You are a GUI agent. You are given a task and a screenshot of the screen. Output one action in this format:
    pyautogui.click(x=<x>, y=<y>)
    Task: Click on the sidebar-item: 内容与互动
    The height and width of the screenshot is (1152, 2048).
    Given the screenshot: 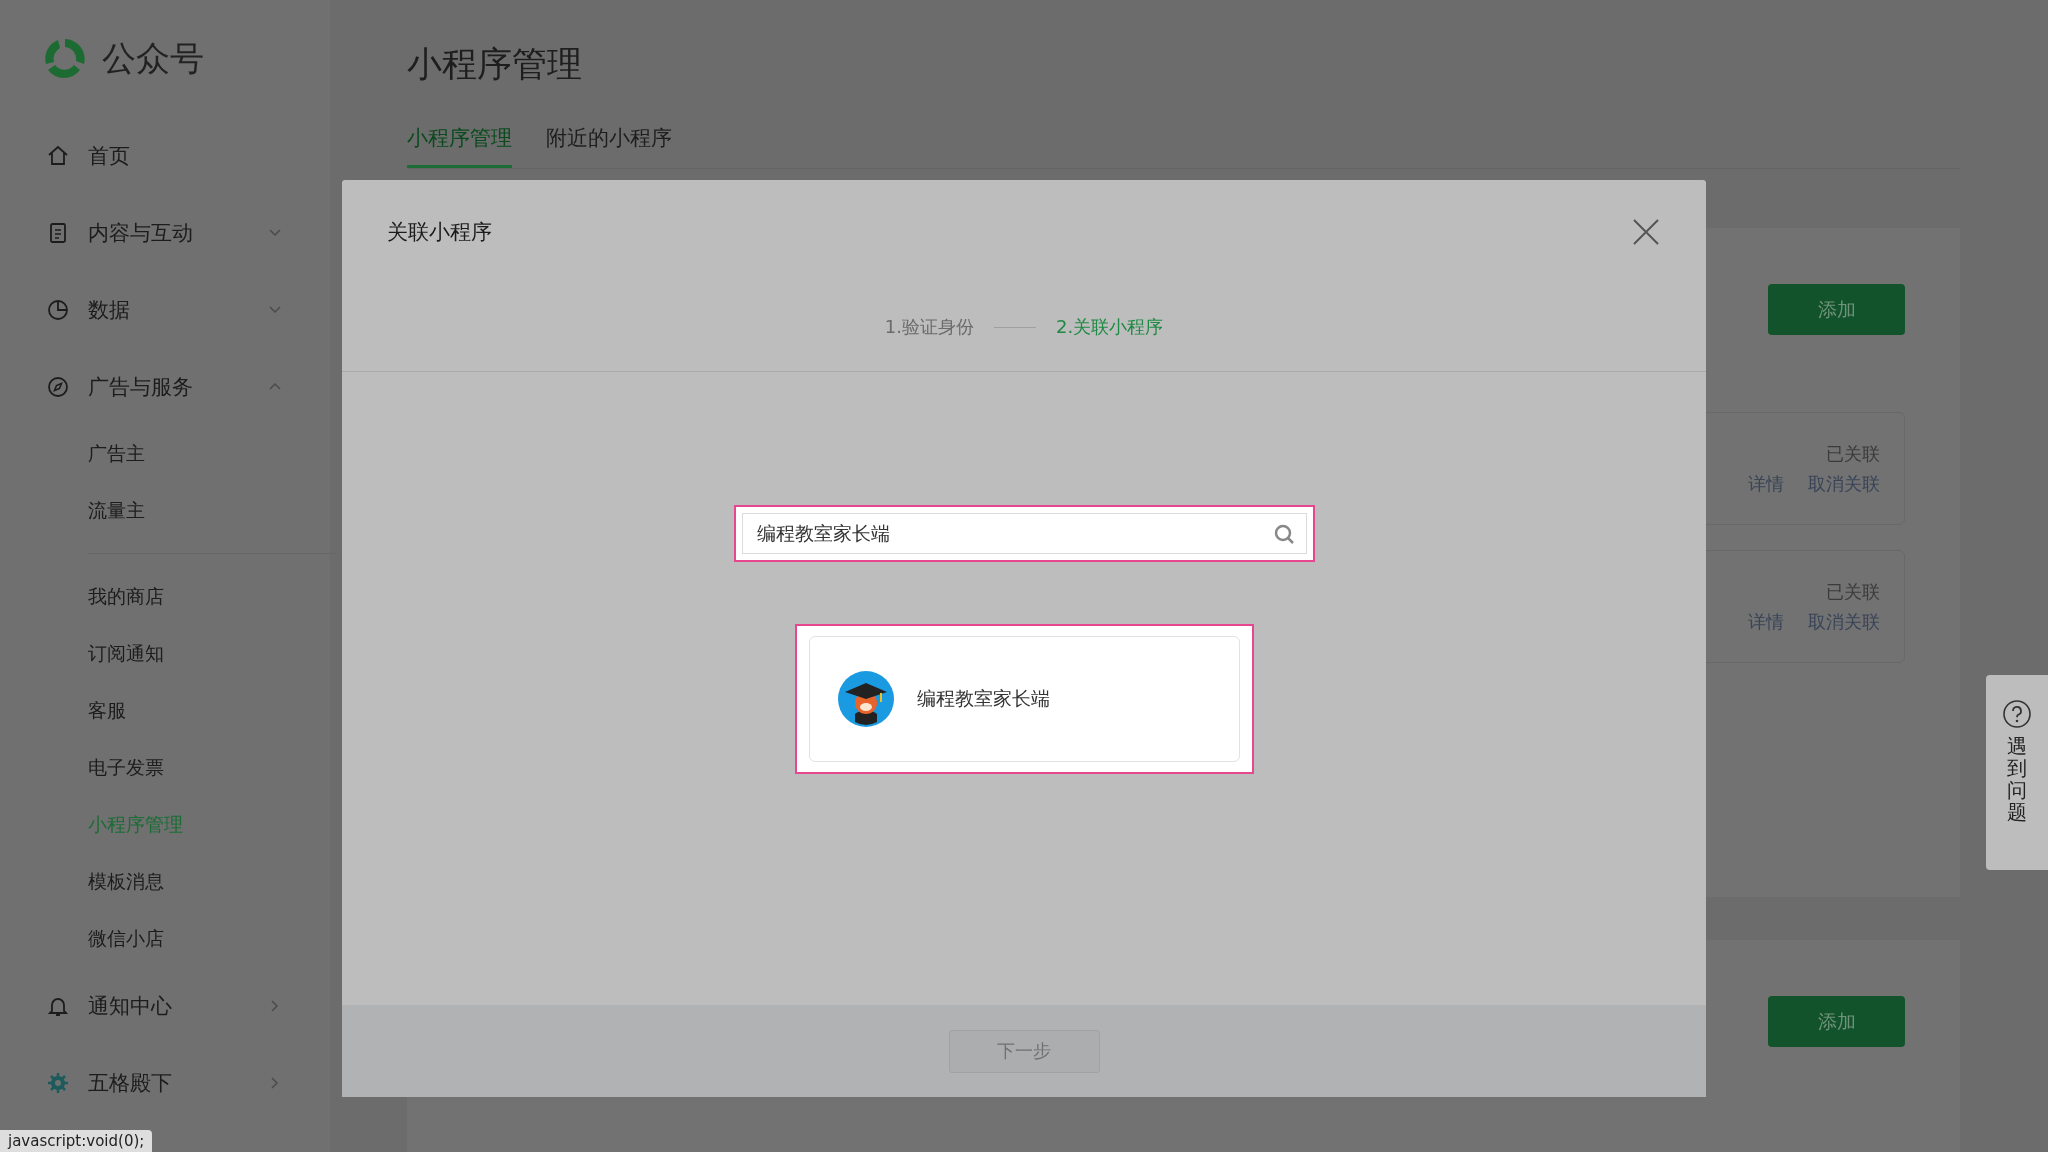 What is the action you would take?
    pyautogui.click(x=162, y=232)
    